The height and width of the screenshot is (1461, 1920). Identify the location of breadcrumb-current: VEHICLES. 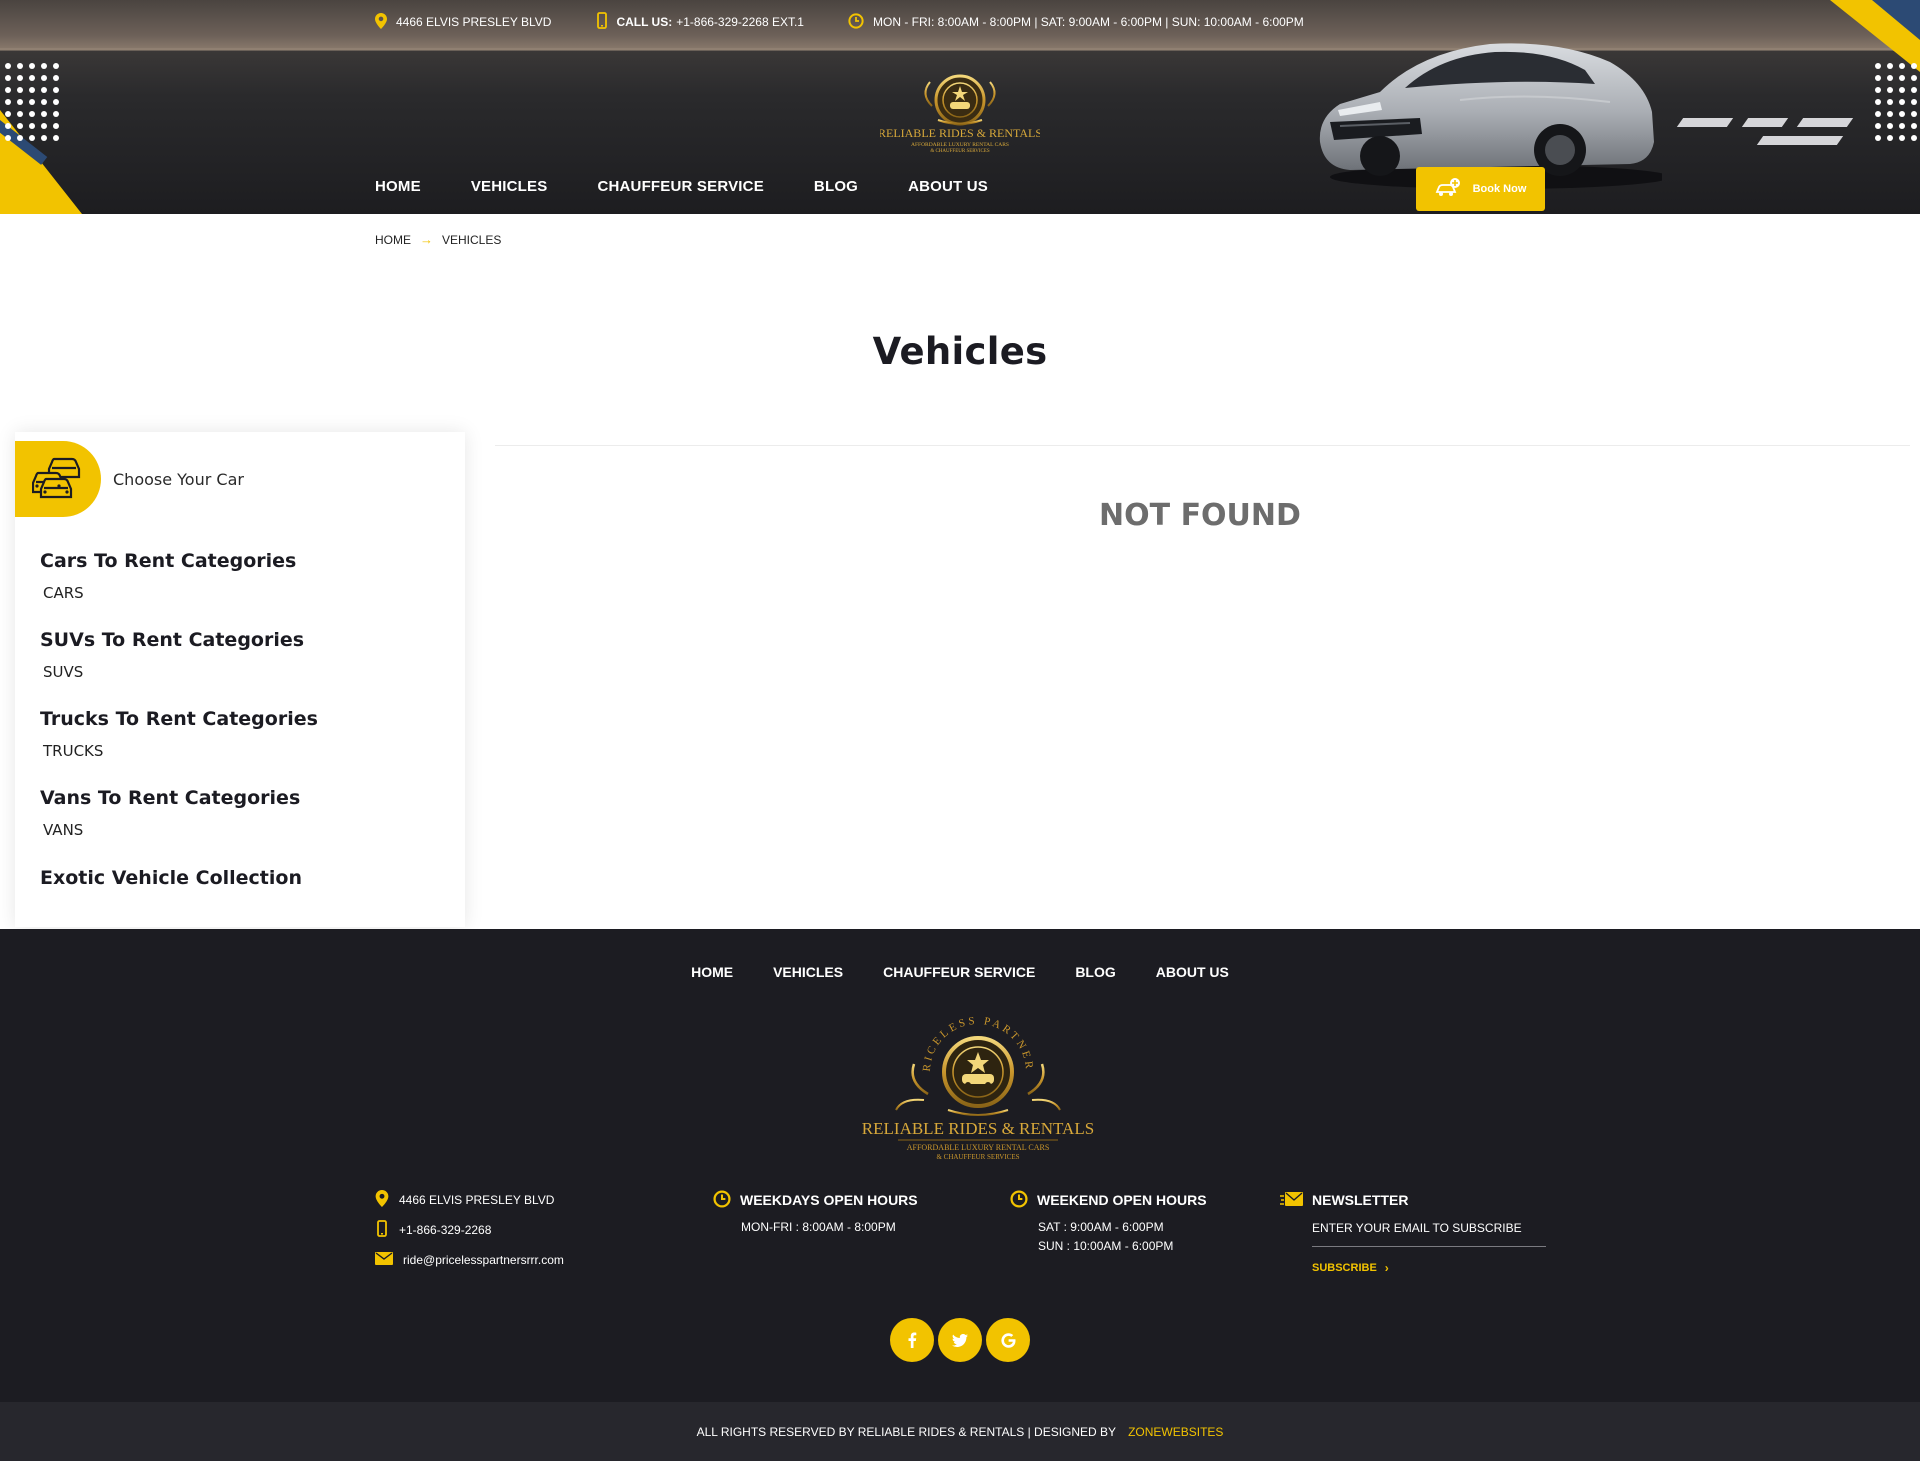
(472, 239).